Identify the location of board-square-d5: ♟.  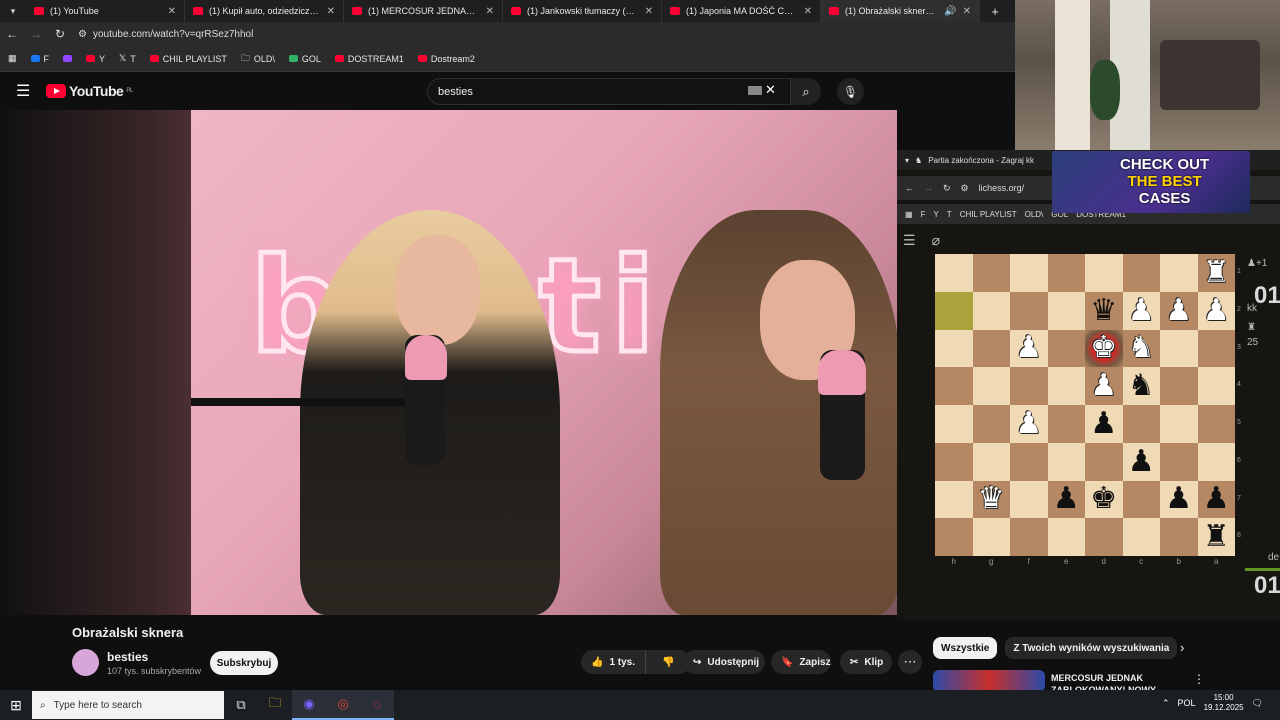
(1104, 424).